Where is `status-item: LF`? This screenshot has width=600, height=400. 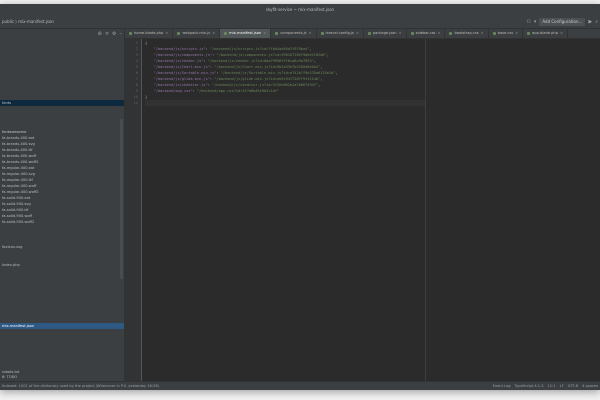
status-item: LF is located at coordinates (562, 386).